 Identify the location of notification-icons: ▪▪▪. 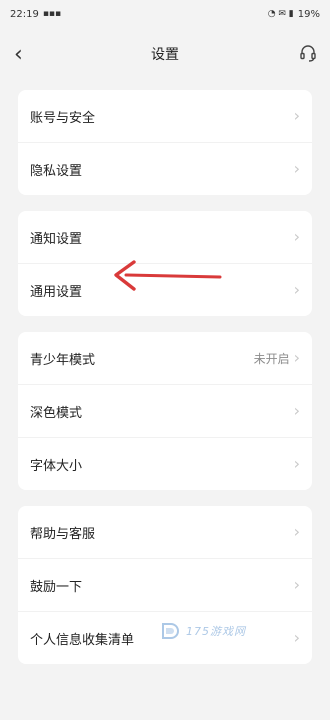
(52, 13).